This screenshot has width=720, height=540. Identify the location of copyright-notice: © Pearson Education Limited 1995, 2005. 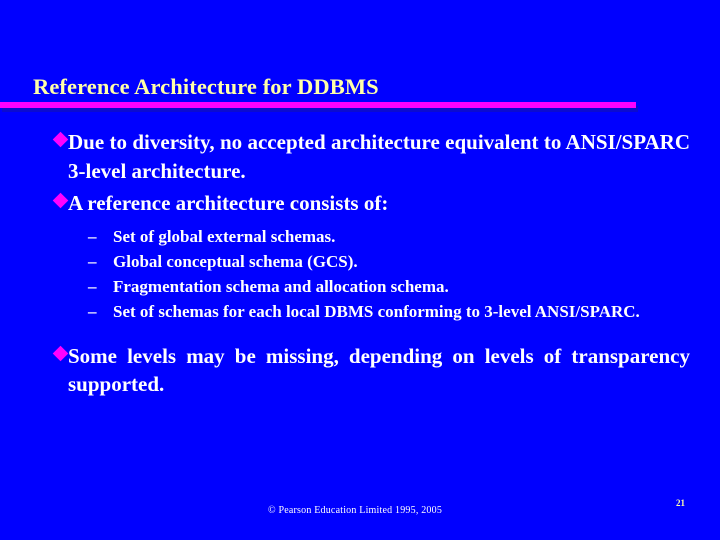
(355, 510).